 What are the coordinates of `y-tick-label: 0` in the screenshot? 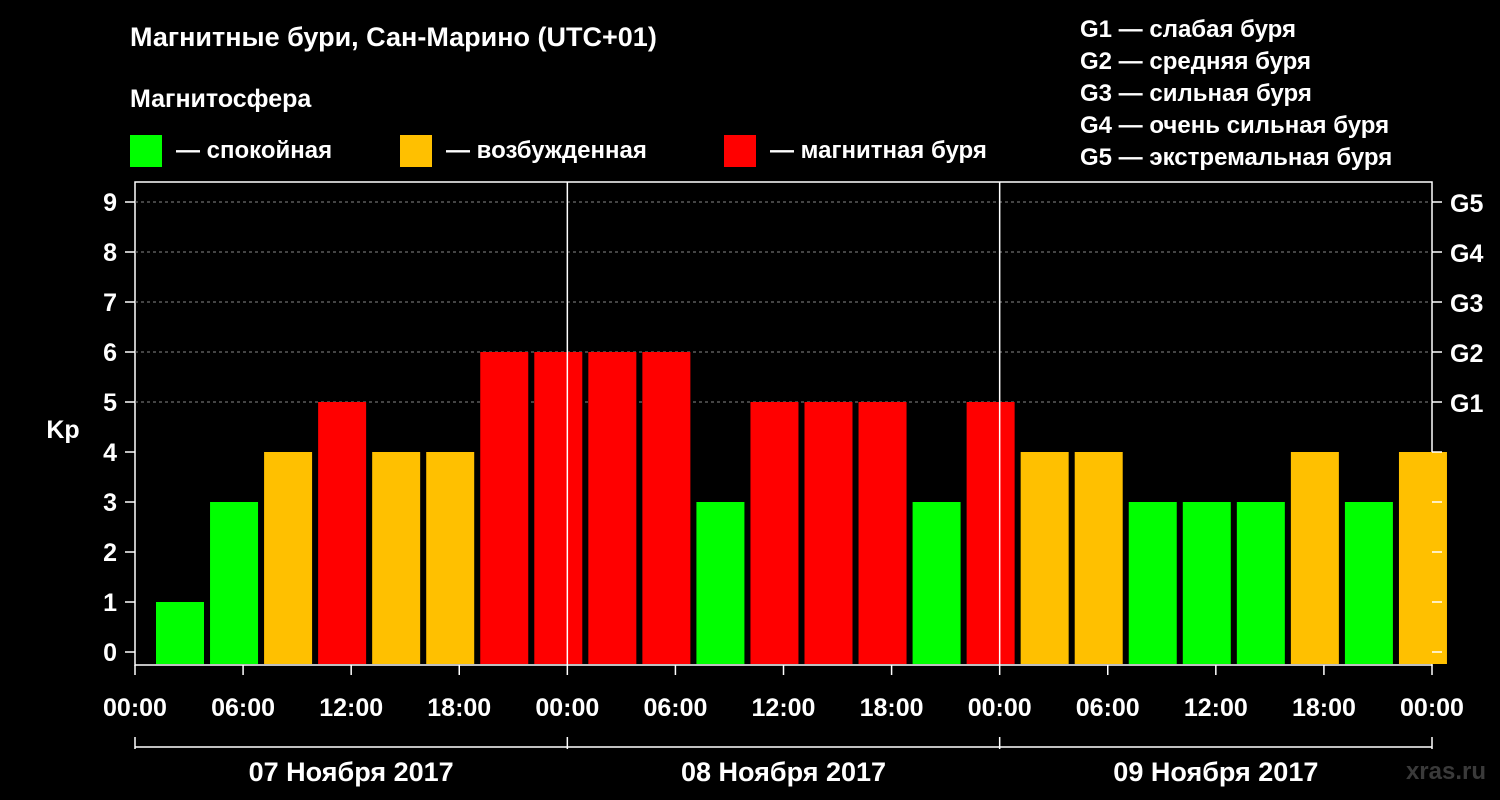 It's located at (110, 653).